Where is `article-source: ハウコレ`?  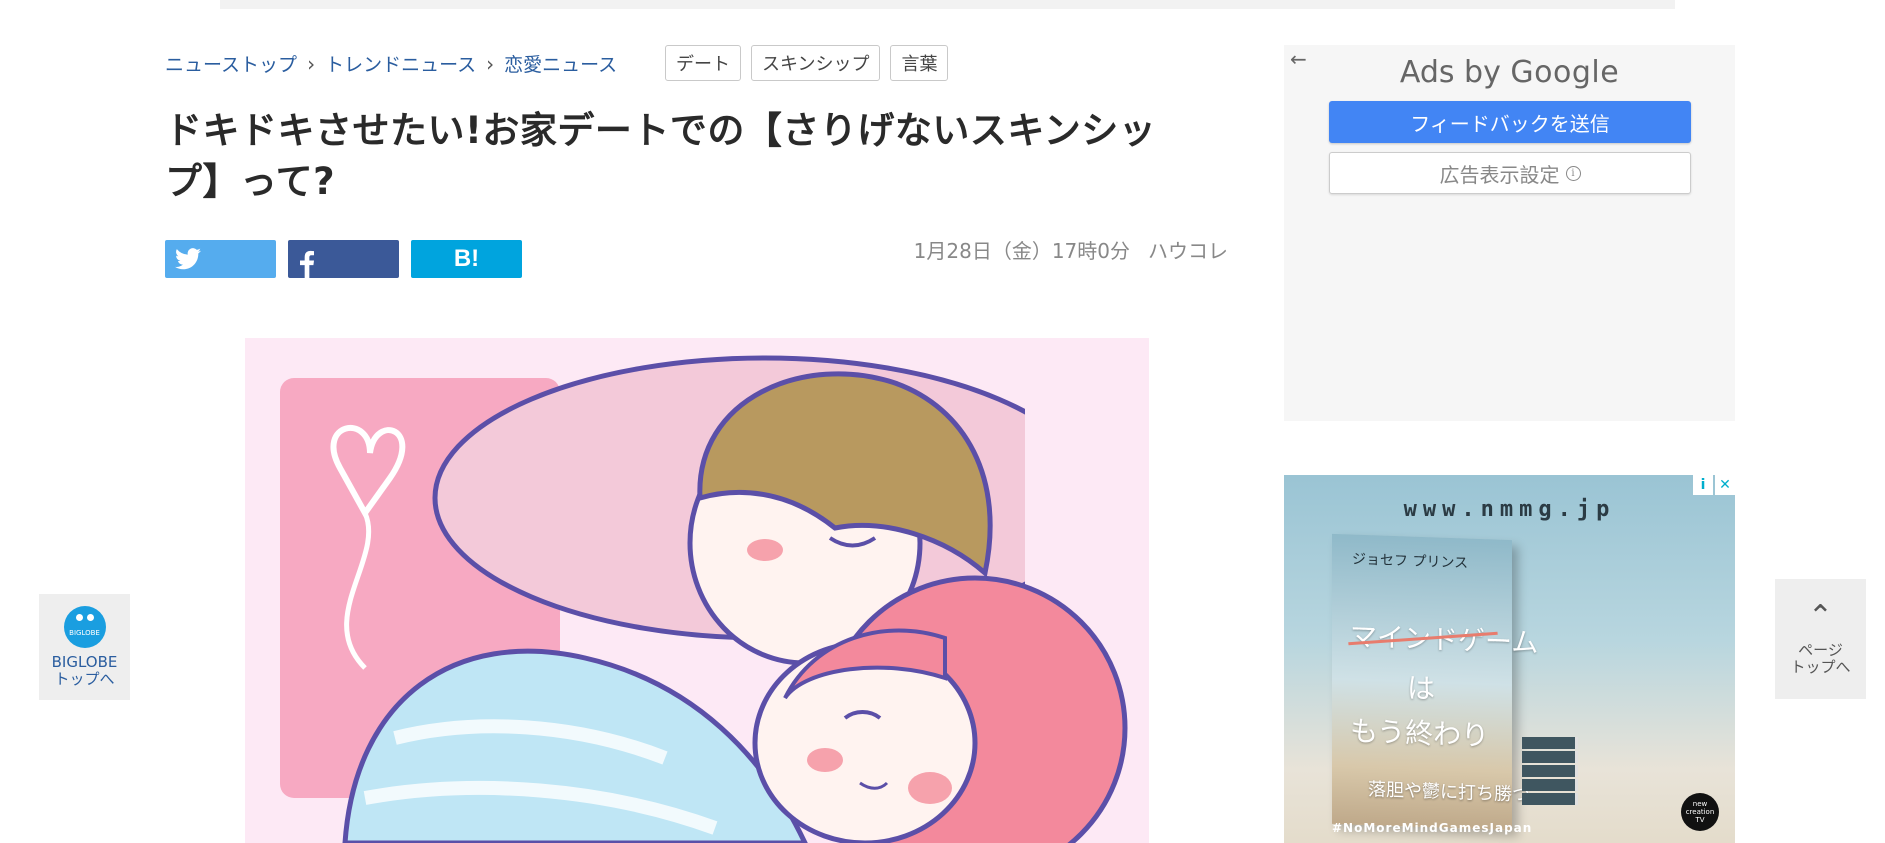 article-source: ハウコレ is located at coordinates (1188, 251).